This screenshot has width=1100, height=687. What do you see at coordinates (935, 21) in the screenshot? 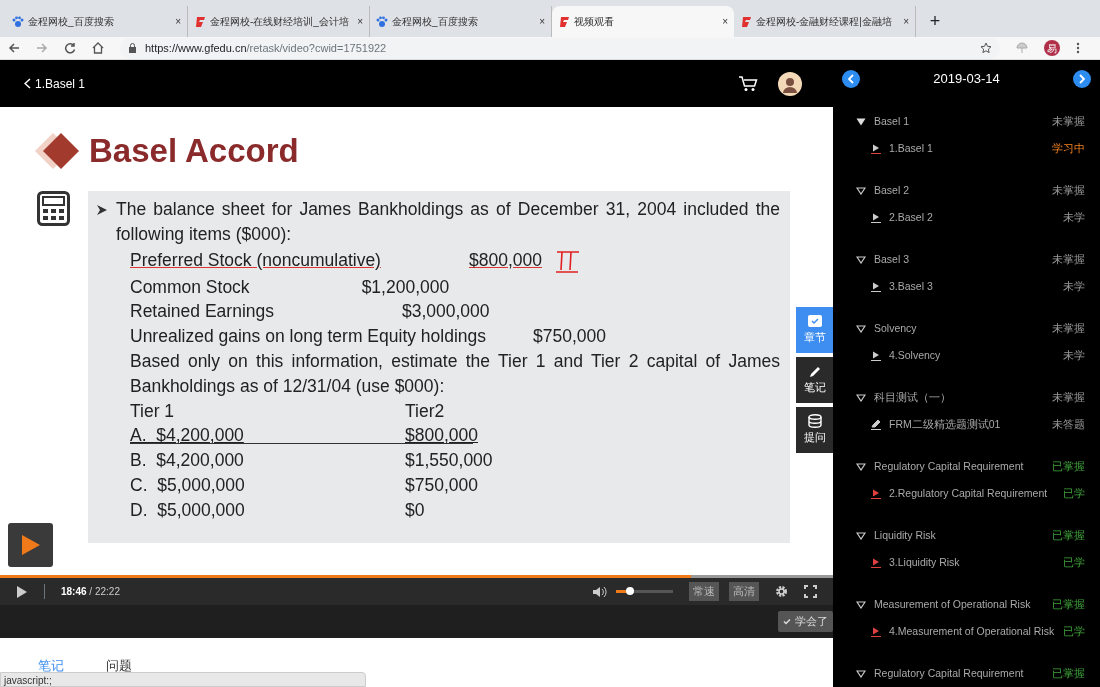
I see `new-tab-button: +` at bounding box center [935, 21].